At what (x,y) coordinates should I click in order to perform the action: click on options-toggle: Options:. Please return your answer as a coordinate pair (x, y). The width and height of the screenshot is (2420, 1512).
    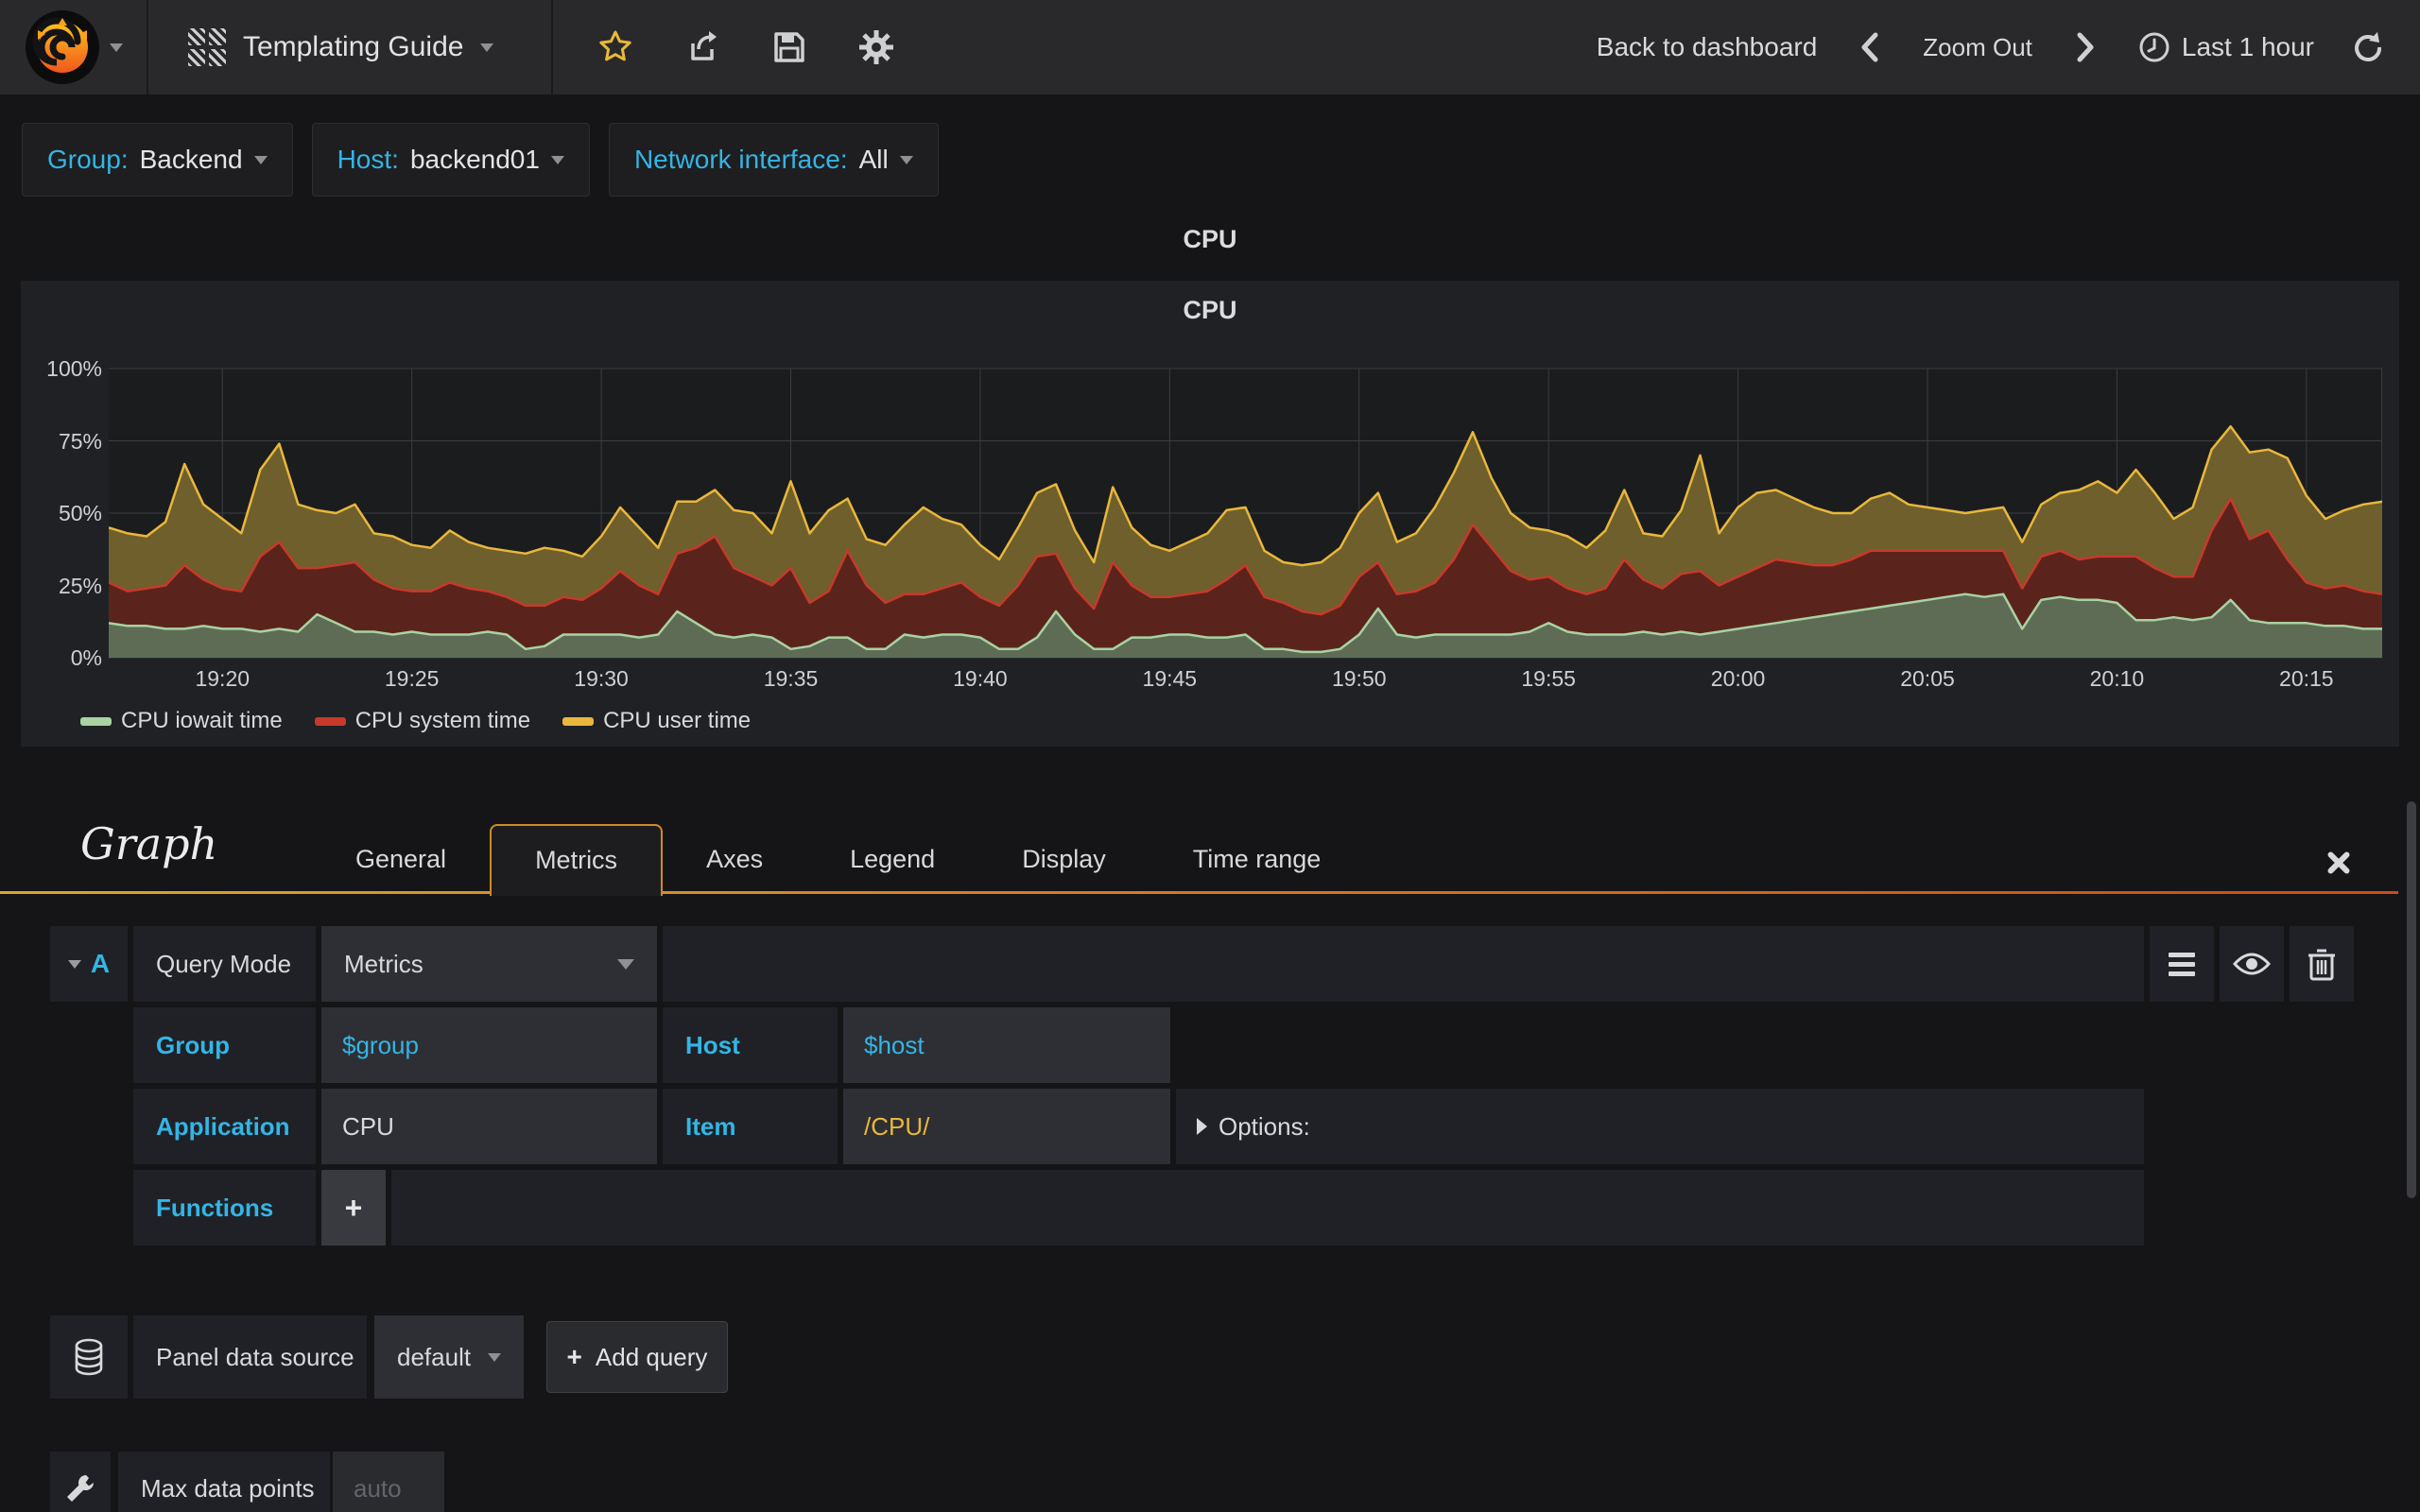
    Looking at the image, I should click on (1660, 1126).